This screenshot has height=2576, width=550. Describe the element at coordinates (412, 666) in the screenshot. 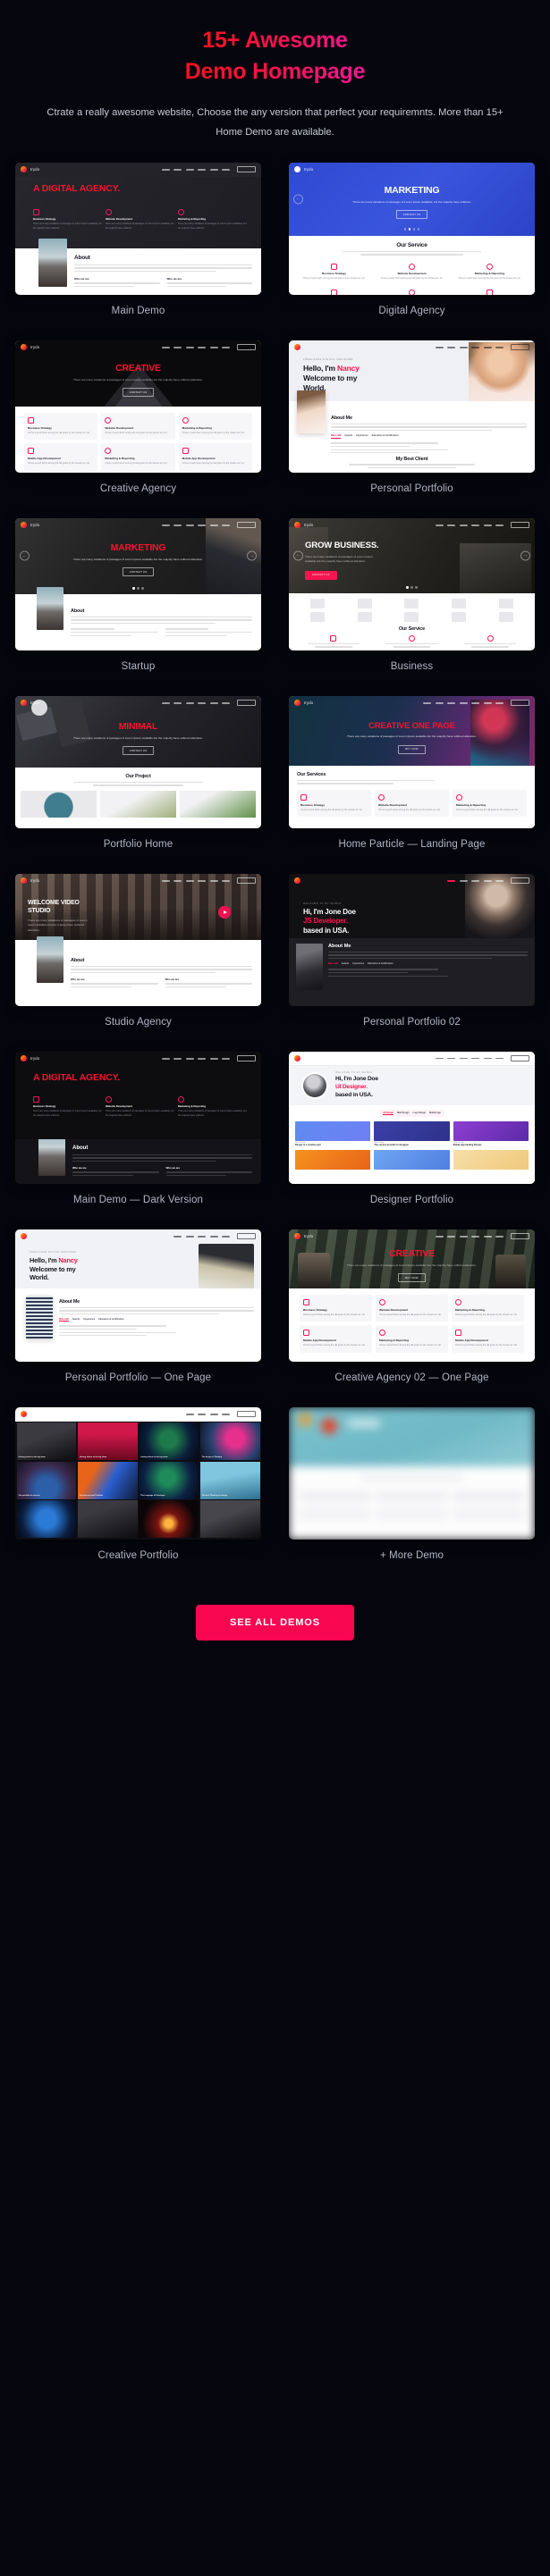

I see `demo-label: Business` at that location.